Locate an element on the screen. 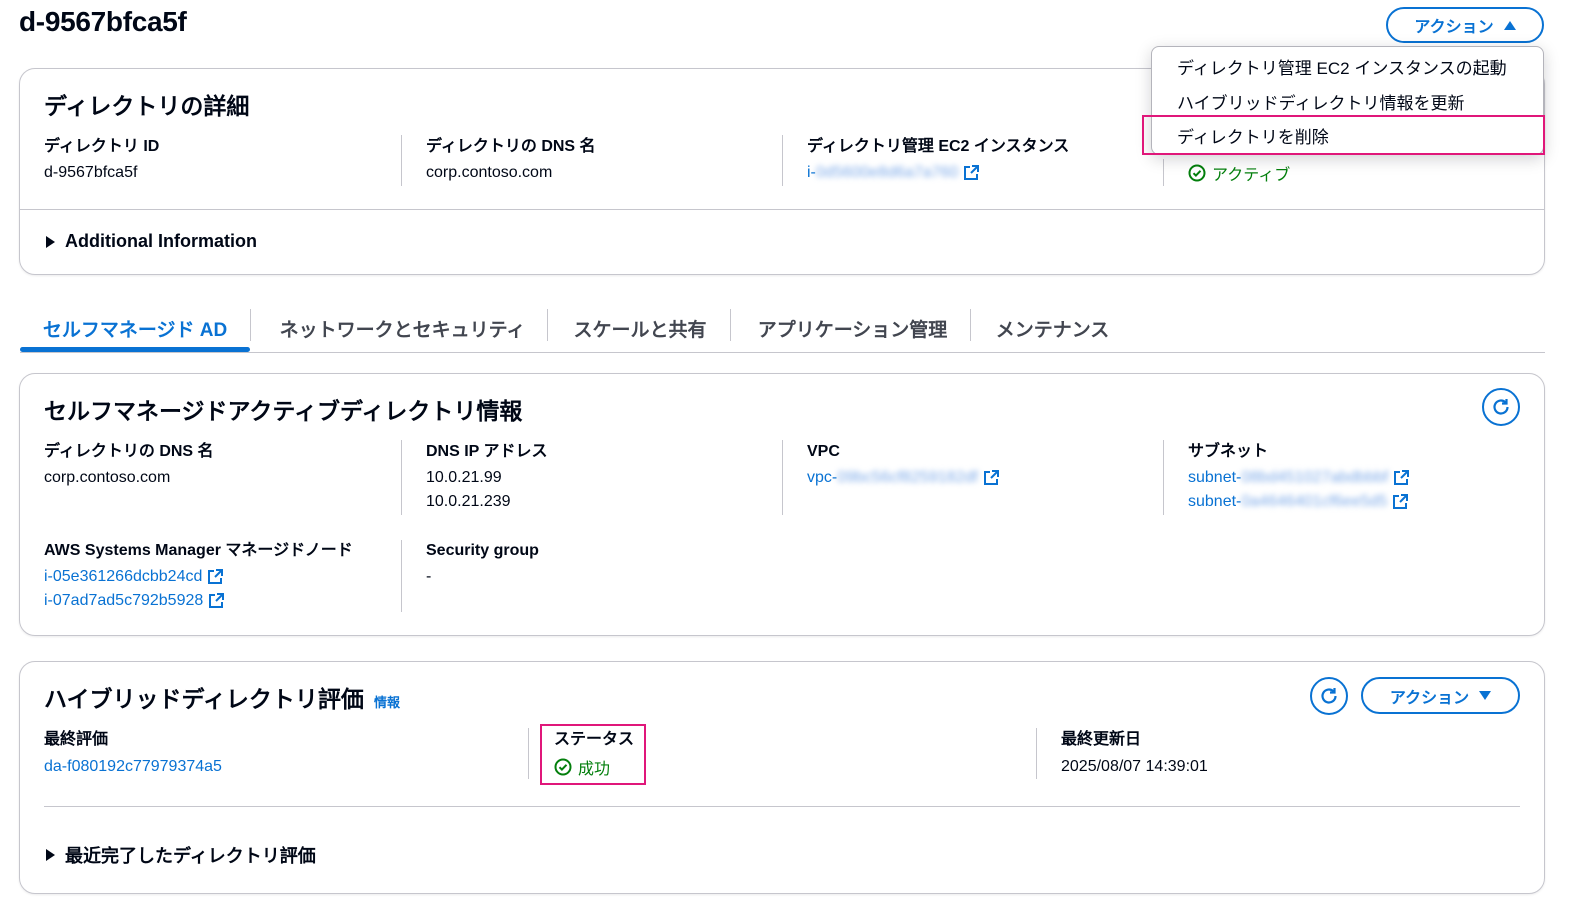  last-assessment-link: da-f080192c77979374a5 is located at coordinates (133, 767).